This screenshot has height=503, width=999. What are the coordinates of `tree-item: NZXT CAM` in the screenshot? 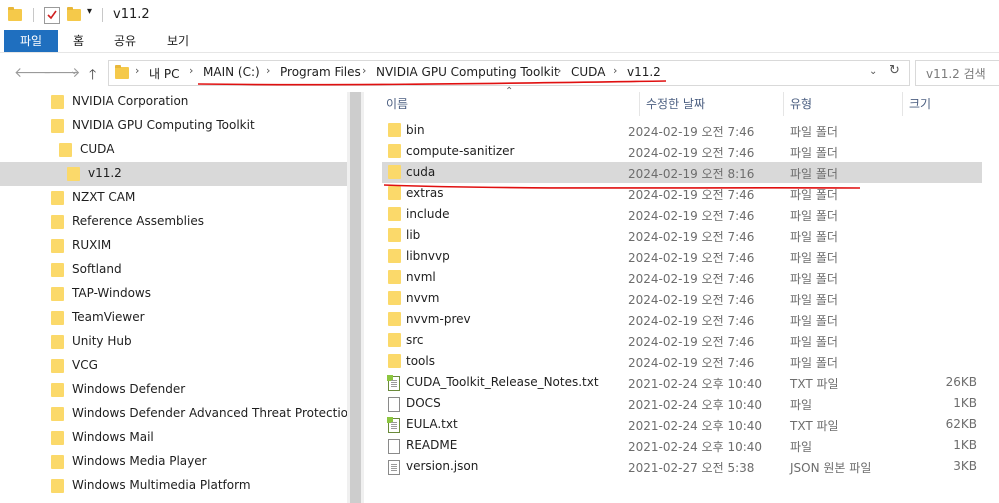 It's located at (173, 198).